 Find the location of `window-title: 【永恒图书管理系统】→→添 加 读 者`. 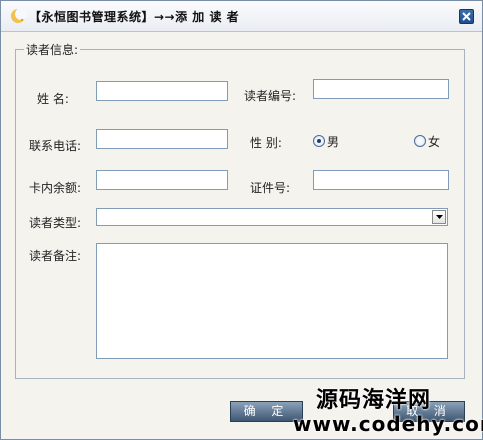

window-title: 【永恒图书管理系统】→→添 加 读 者 is located at coordinates (134, 17).